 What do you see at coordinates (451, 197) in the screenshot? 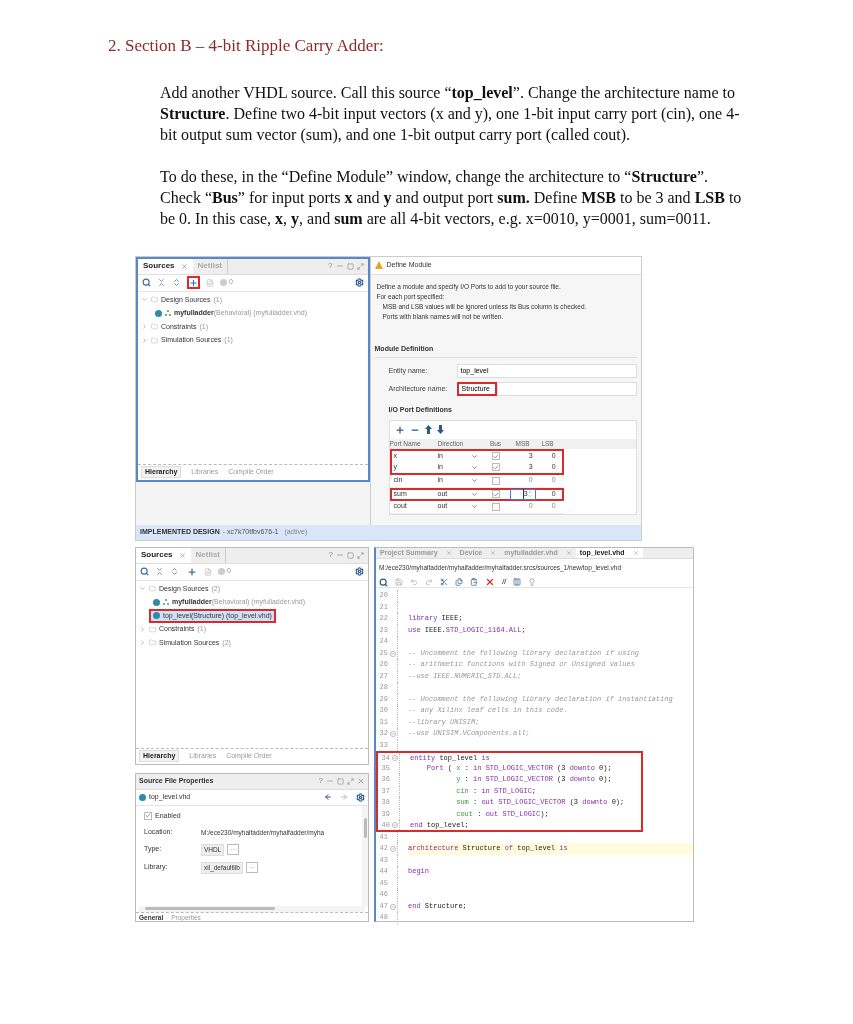
I see `instruction-paragraph: To do these, in the “Define Module” window, change the architecture to “Structure”. Check “Bus” for input ports x and y and output port sum. Define MSB to be 3 and LSB to be 0. In this case, x, y, and sum are all 4-bit vectors, e.g. x=0010, y=0001, sum=0011.` at bounding box center [451, 197].